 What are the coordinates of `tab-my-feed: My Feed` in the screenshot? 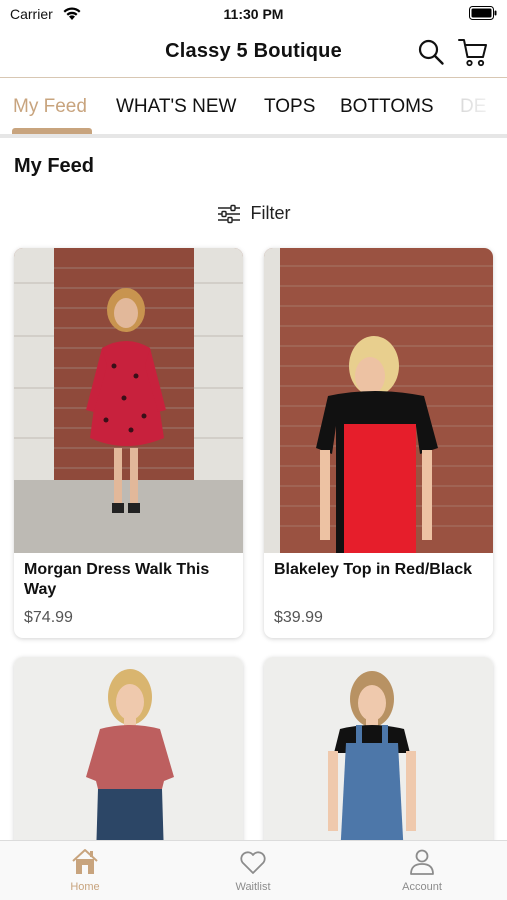 It's located at (50, 107).